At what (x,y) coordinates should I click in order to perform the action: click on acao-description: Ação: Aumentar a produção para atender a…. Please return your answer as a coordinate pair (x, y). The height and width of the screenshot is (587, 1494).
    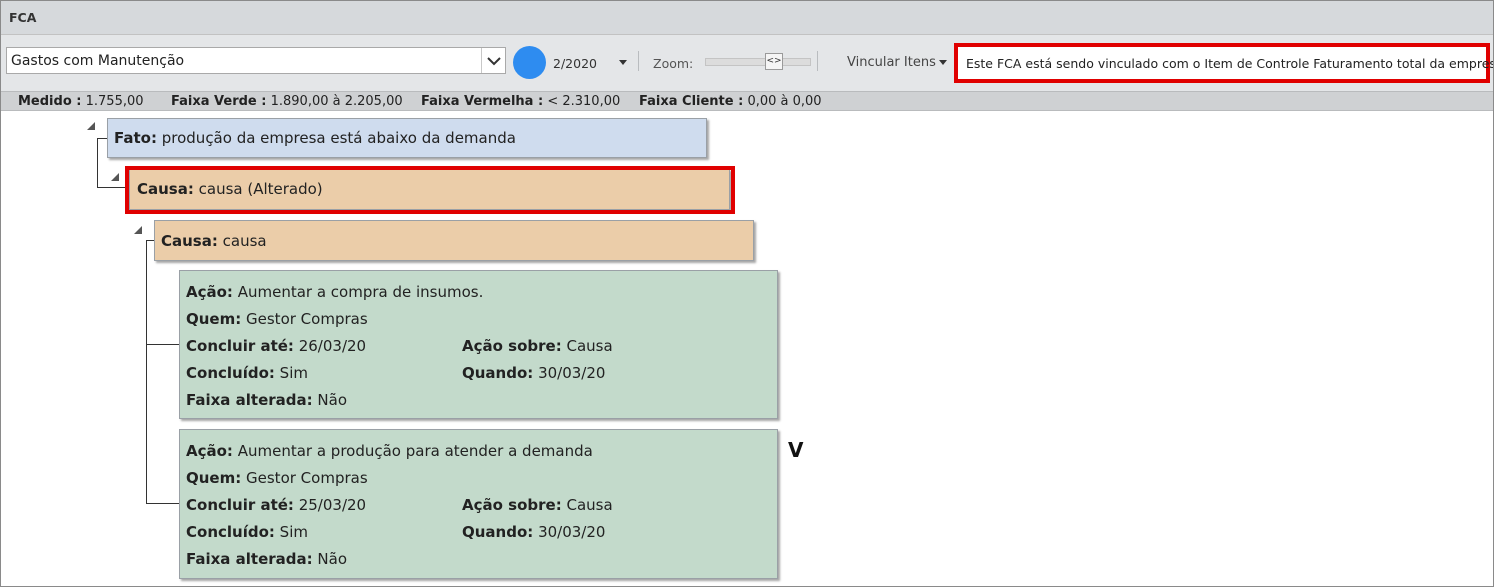
    Looking at the image, I should click on (389, 451).